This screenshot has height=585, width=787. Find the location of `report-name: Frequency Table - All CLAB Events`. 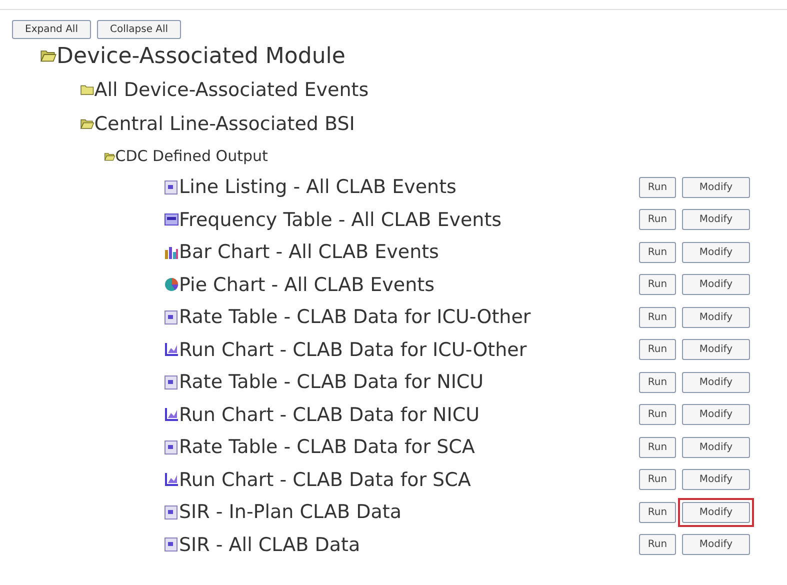

report-name: Frequency Table - All CLAB Events is located at coordinates (340, 219).